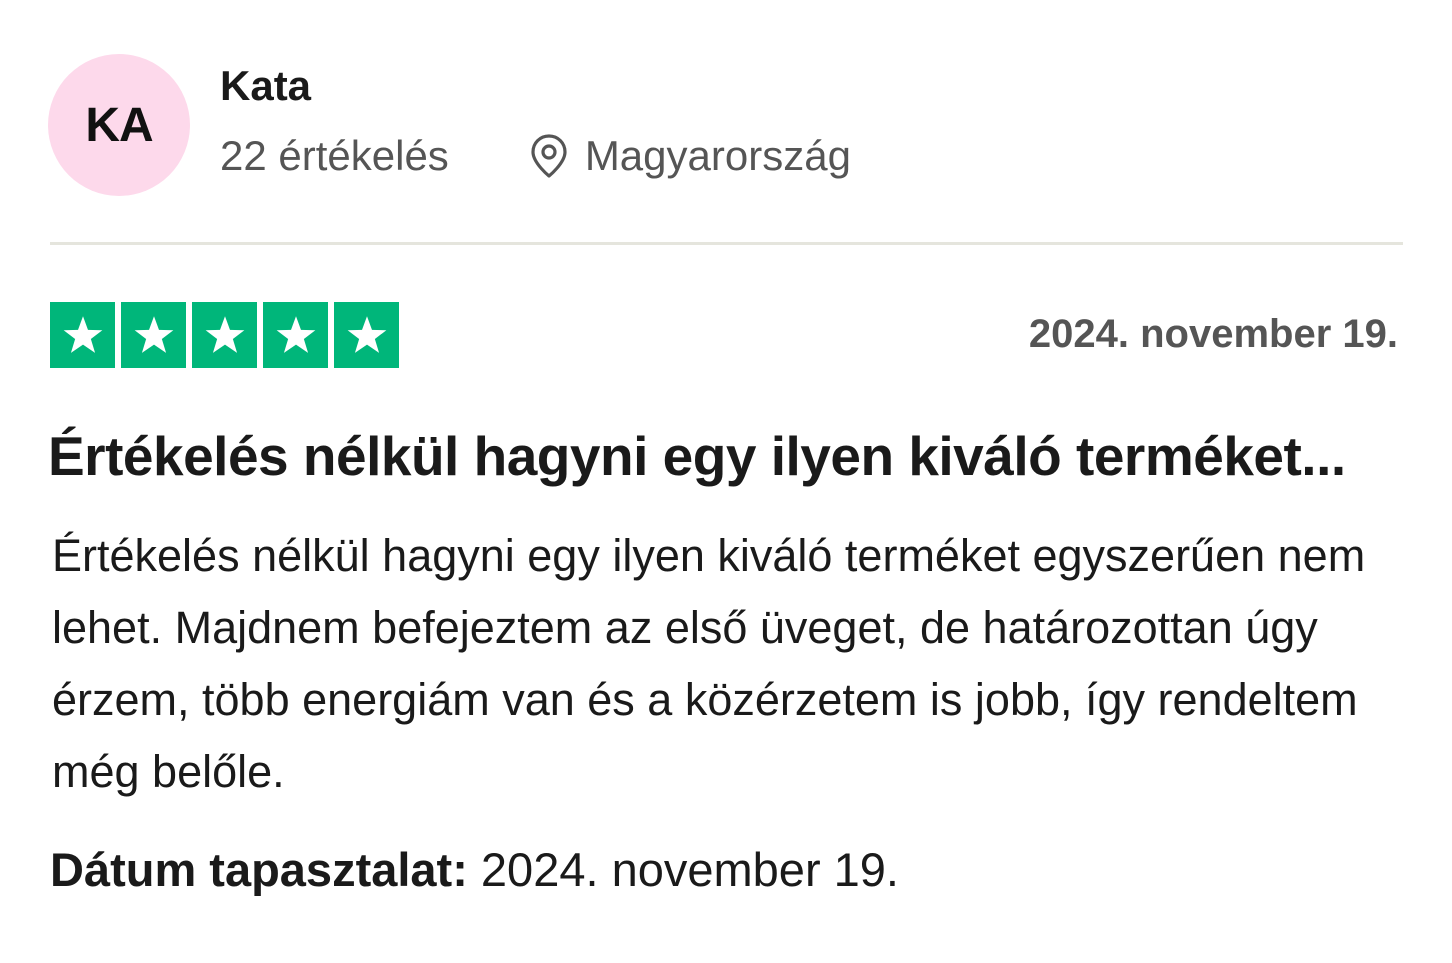 This screenshot has width=1452, height=963. I want to click on reviewer-name: Kata, so click(265, 86).